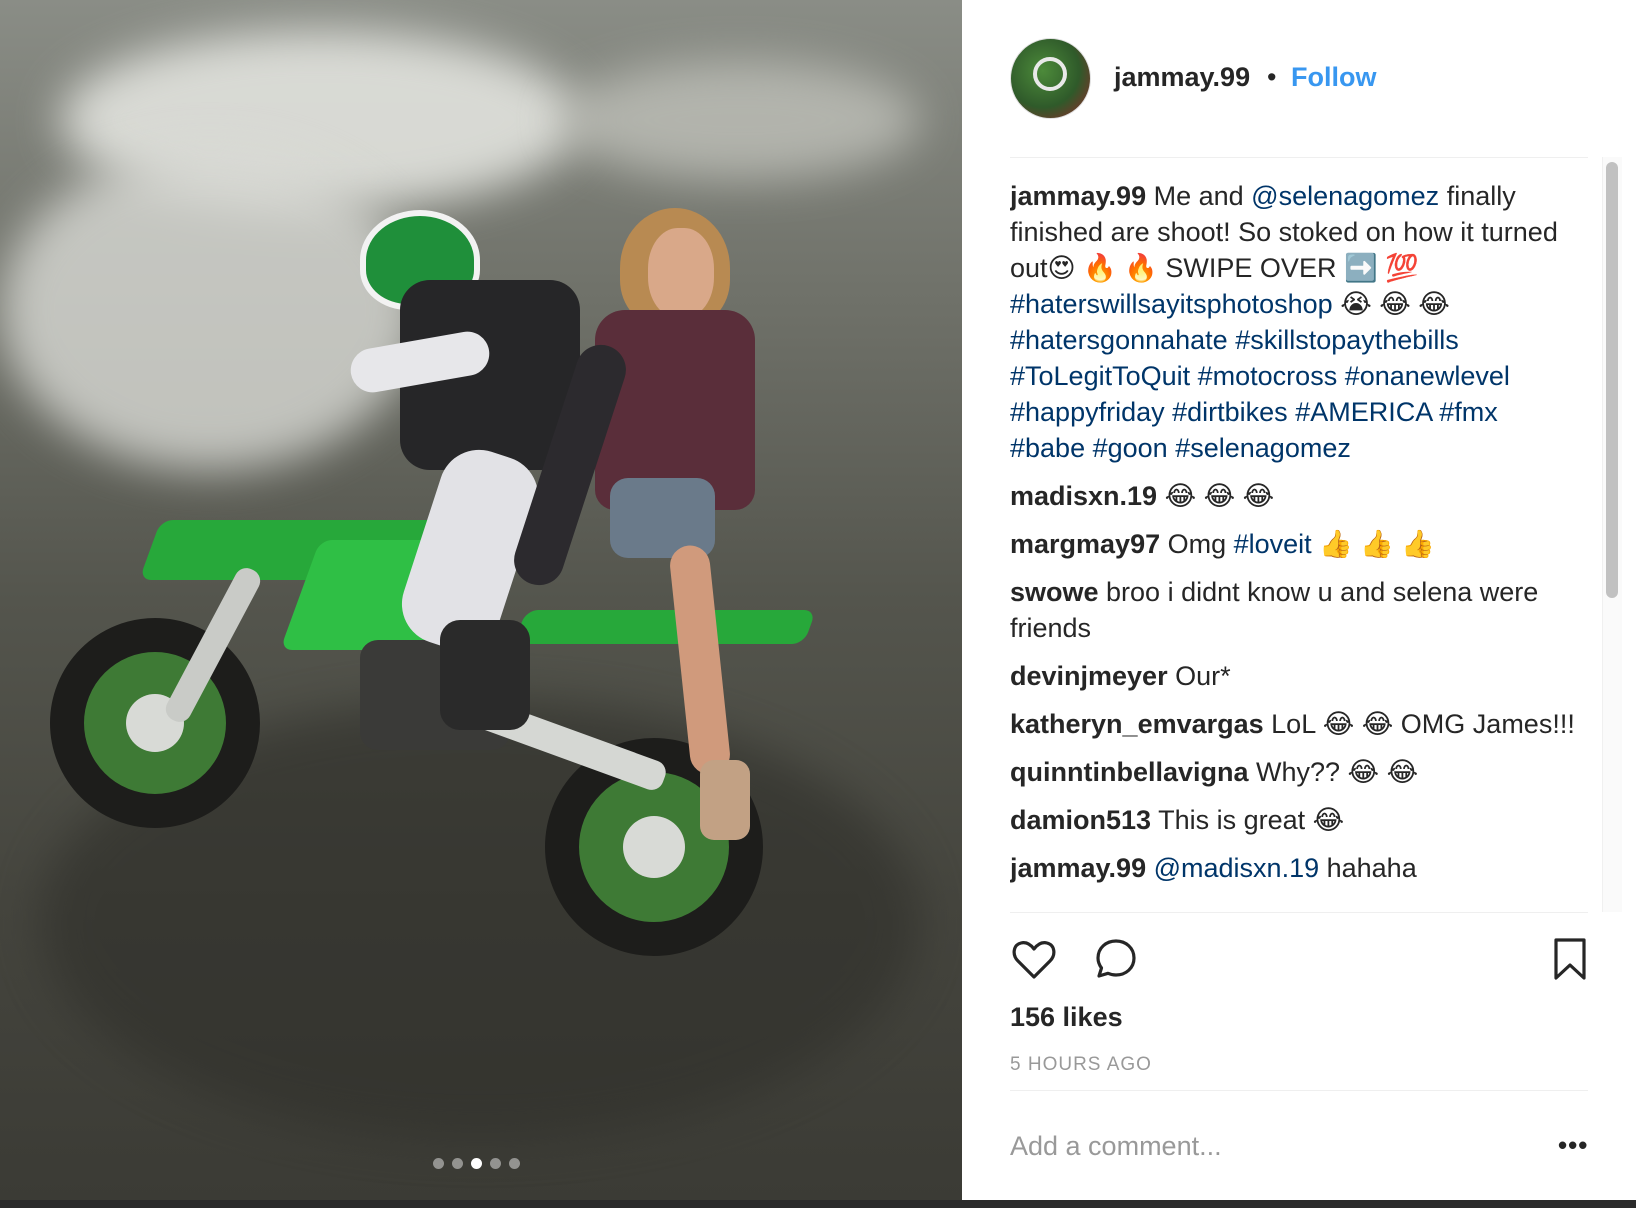 The width and height of the screenshot is (1636, 1208). What do you see at coordinates (1248, 820) in the screenshot?
I see `comment-text: This is great 😂` at bounding box center [1248, 820].